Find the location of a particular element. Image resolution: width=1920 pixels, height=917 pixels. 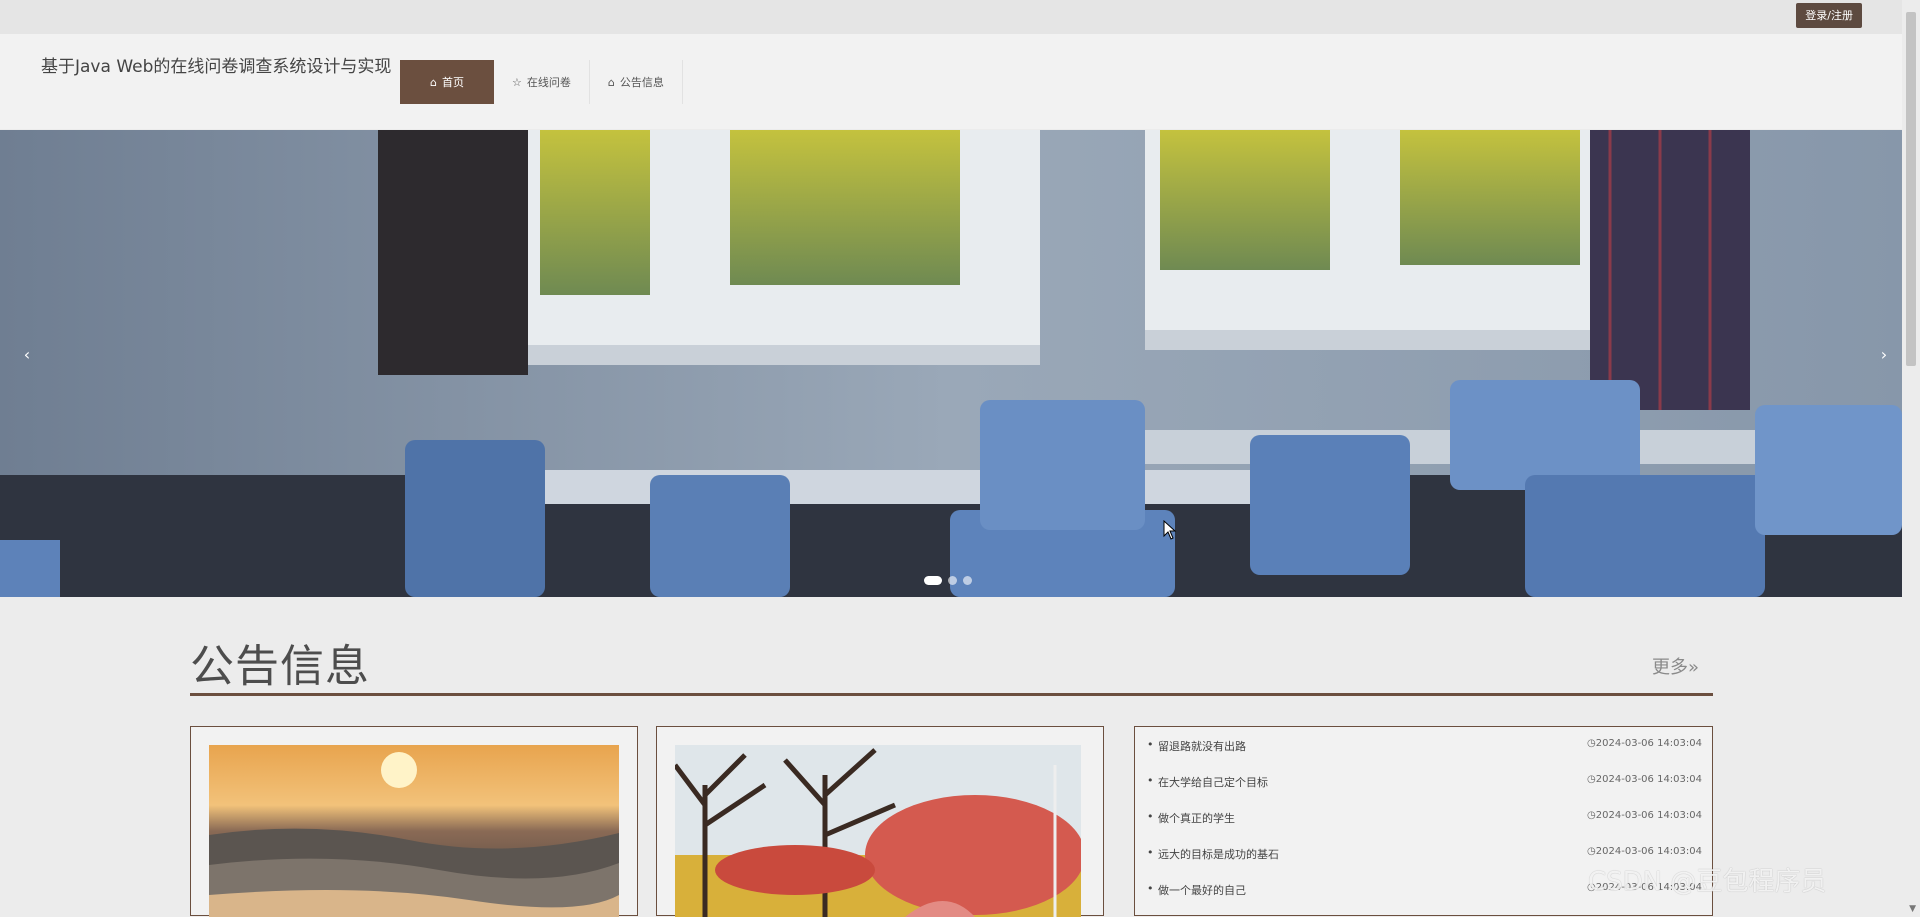

bag-icon: ⌂ is located at coordinates (611, 82).